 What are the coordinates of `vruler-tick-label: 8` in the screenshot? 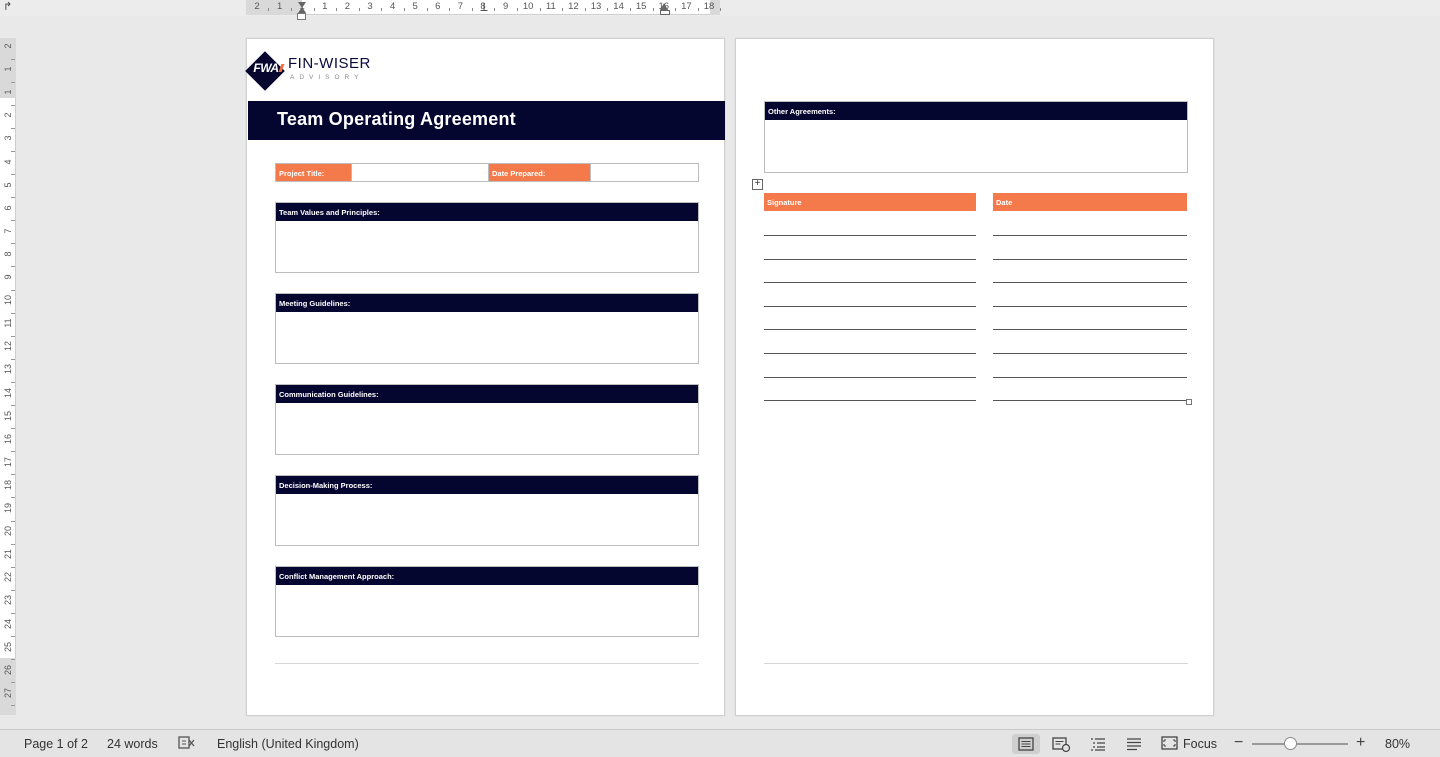 It's located at (8, 254).